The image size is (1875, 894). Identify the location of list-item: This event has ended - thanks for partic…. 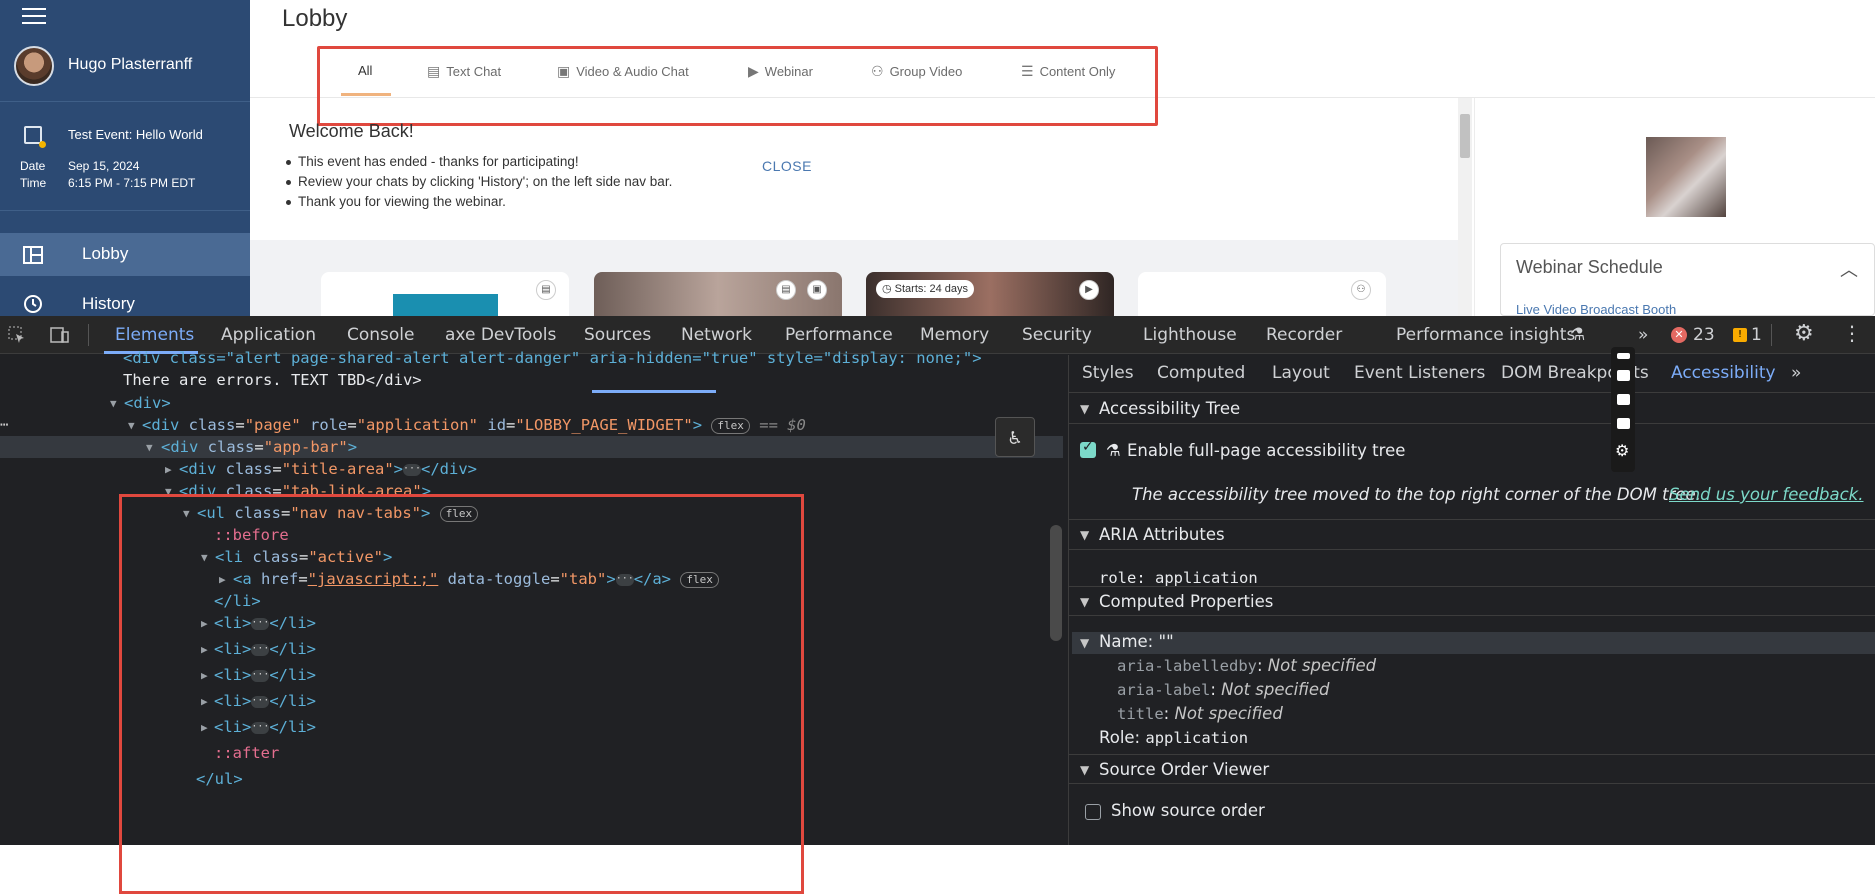
(432, 161).